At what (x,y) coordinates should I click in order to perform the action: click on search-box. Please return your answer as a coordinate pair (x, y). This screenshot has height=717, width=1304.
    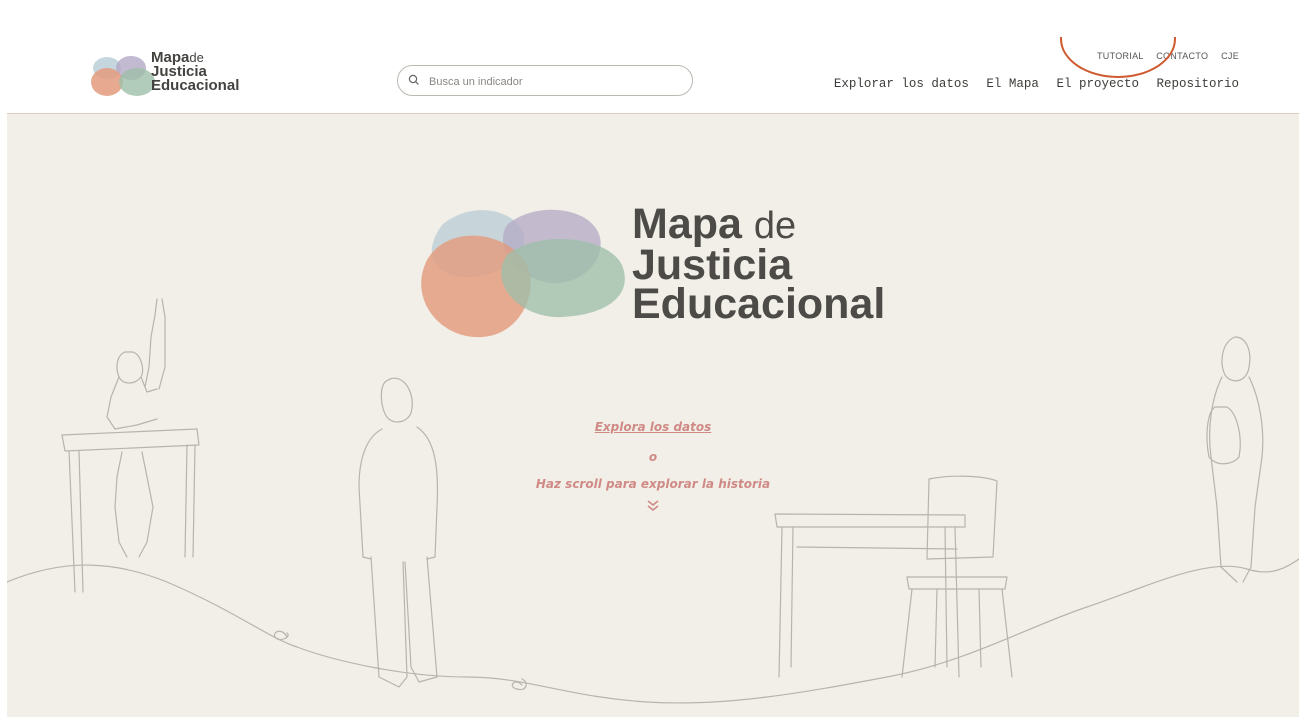
    Looking at the image, I should click on (545, 80).